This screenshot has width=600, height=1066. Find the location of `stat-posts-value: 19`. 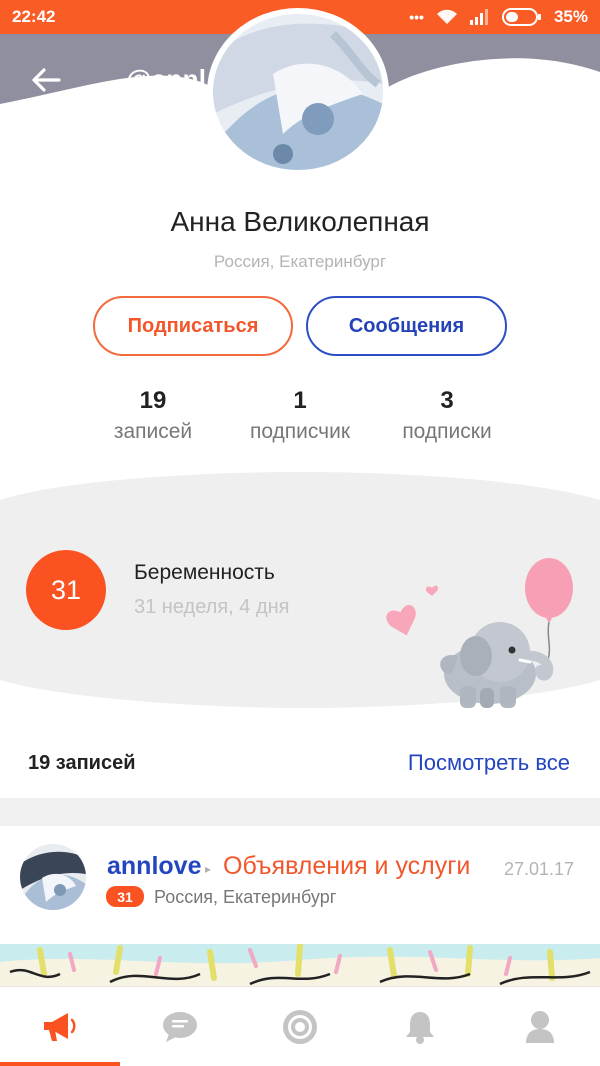

stat-posts-value: 19 is located at coordinates (153, 400).